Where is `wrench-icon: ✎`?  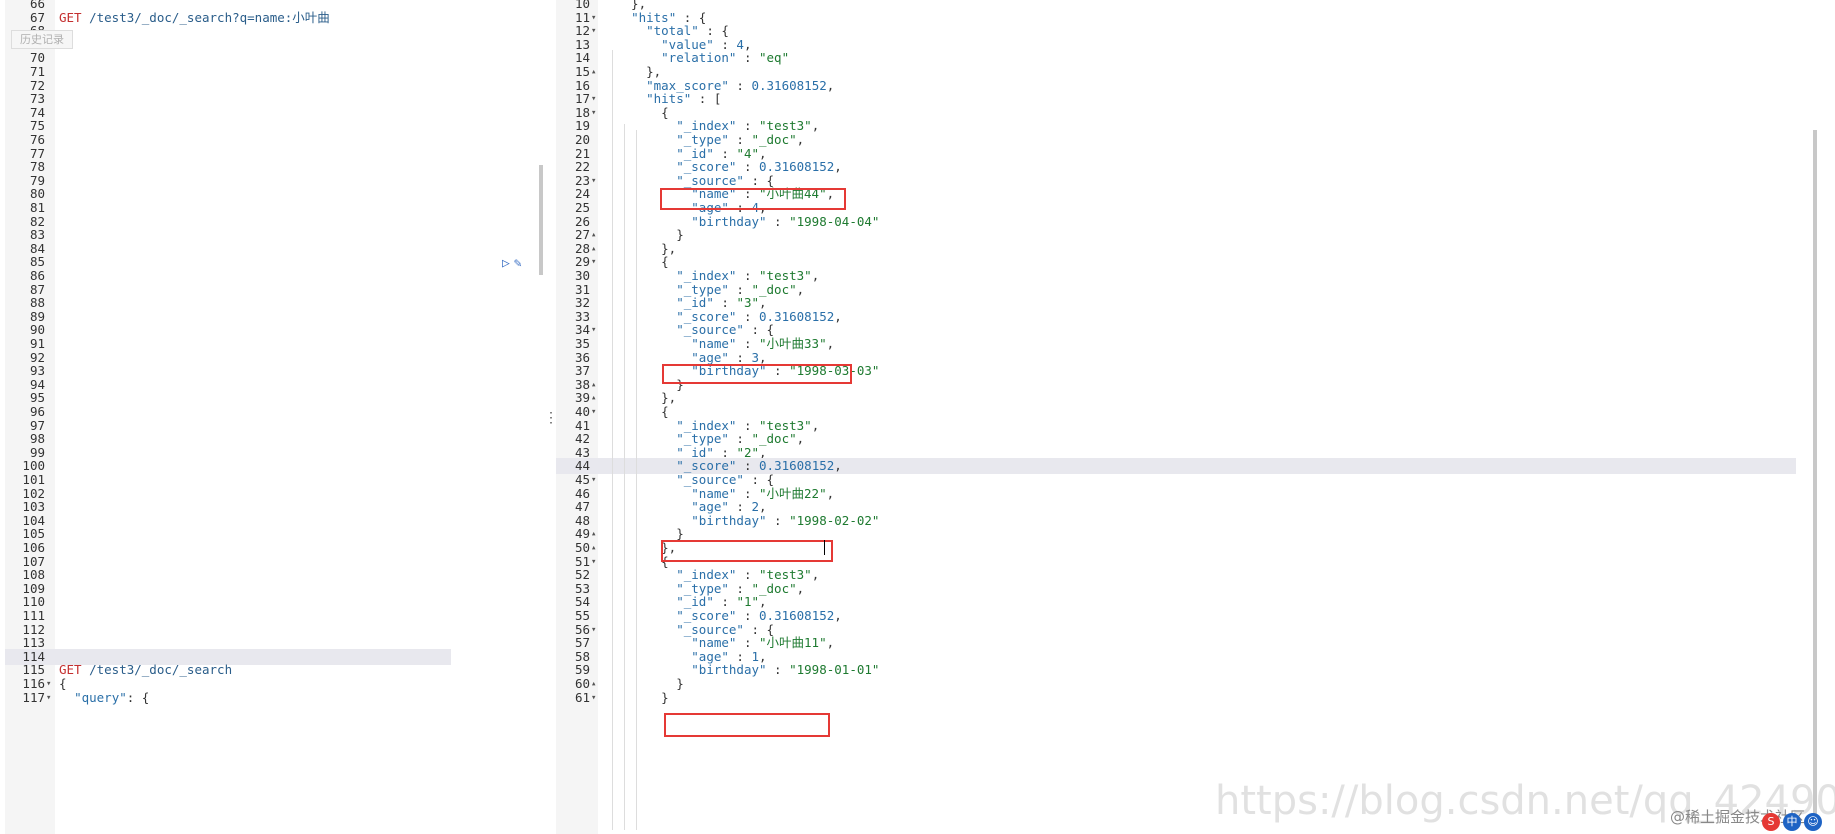 wrench-icon: ✎ is located at coordinates (518, 263).